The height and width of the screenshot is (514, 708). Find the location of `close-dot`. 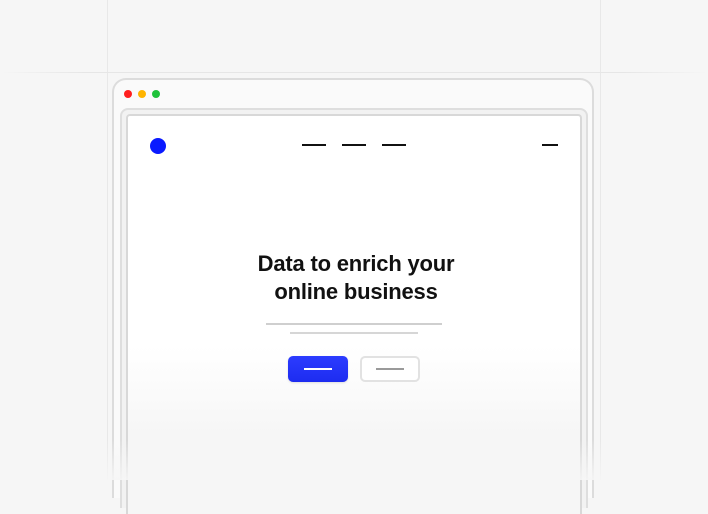

close-dot is located at coordinates (128, 94).